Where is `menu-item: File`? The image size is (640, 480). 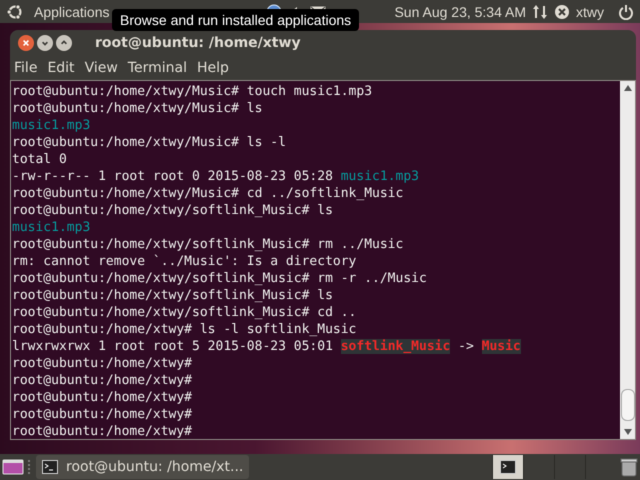 menu-item: File is located at coordinates (26, 68).